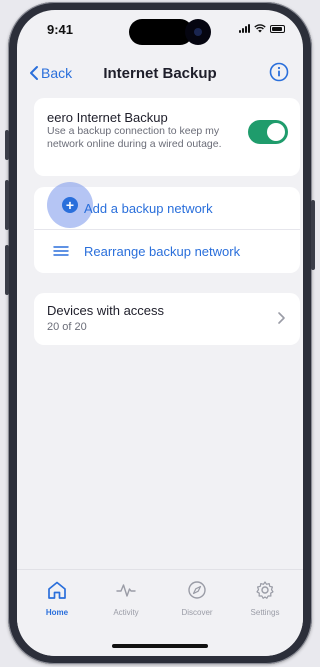  Describe the element at coordinates (160, 612) in the screenshot. I see `tab-bar: Home Activity Discover Settings` at that location.